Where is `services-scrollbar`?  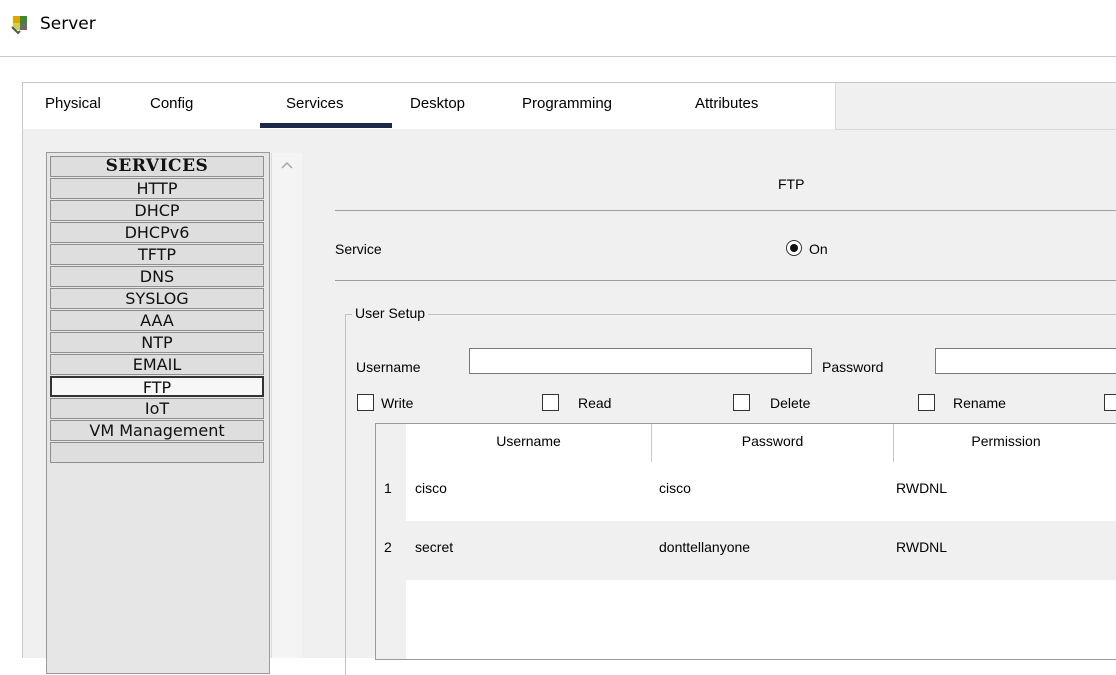 services-scrollbar is located at coordinates (286, 405).